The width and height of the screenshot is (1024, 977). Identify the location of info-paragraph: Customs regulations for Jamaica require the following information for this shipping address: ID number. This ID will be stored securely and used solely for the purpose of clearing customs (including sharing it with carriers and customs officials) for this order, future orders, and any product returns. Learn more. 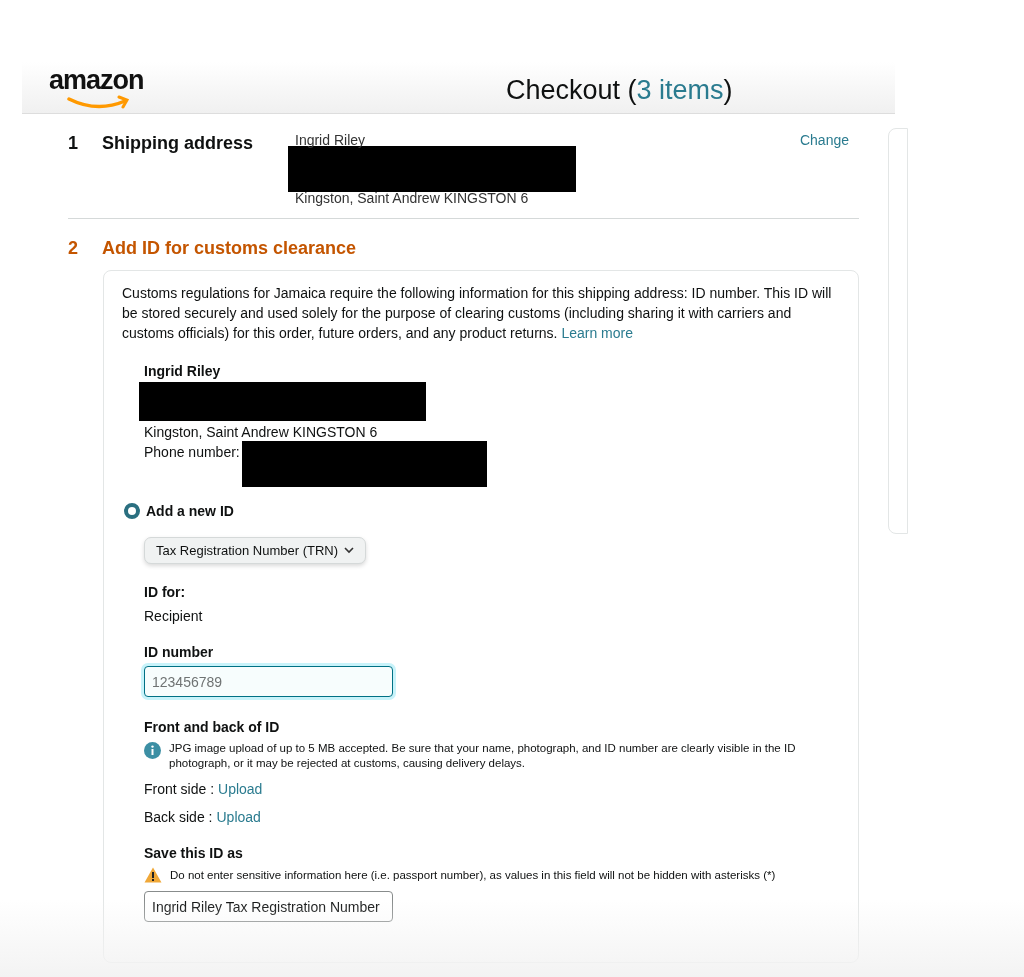
(477, 313).